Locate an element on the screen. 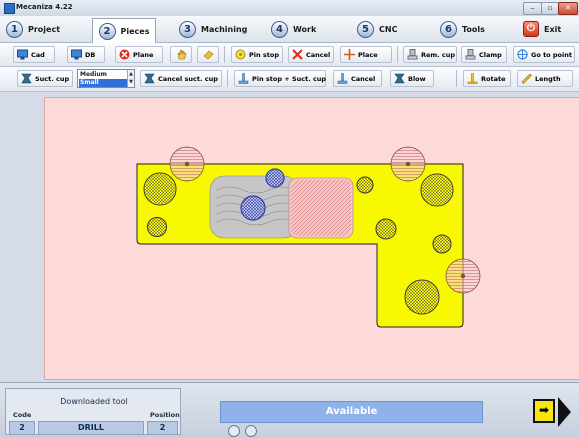  pin-stop-button: Pin stop is located at coordinates (257, 54).